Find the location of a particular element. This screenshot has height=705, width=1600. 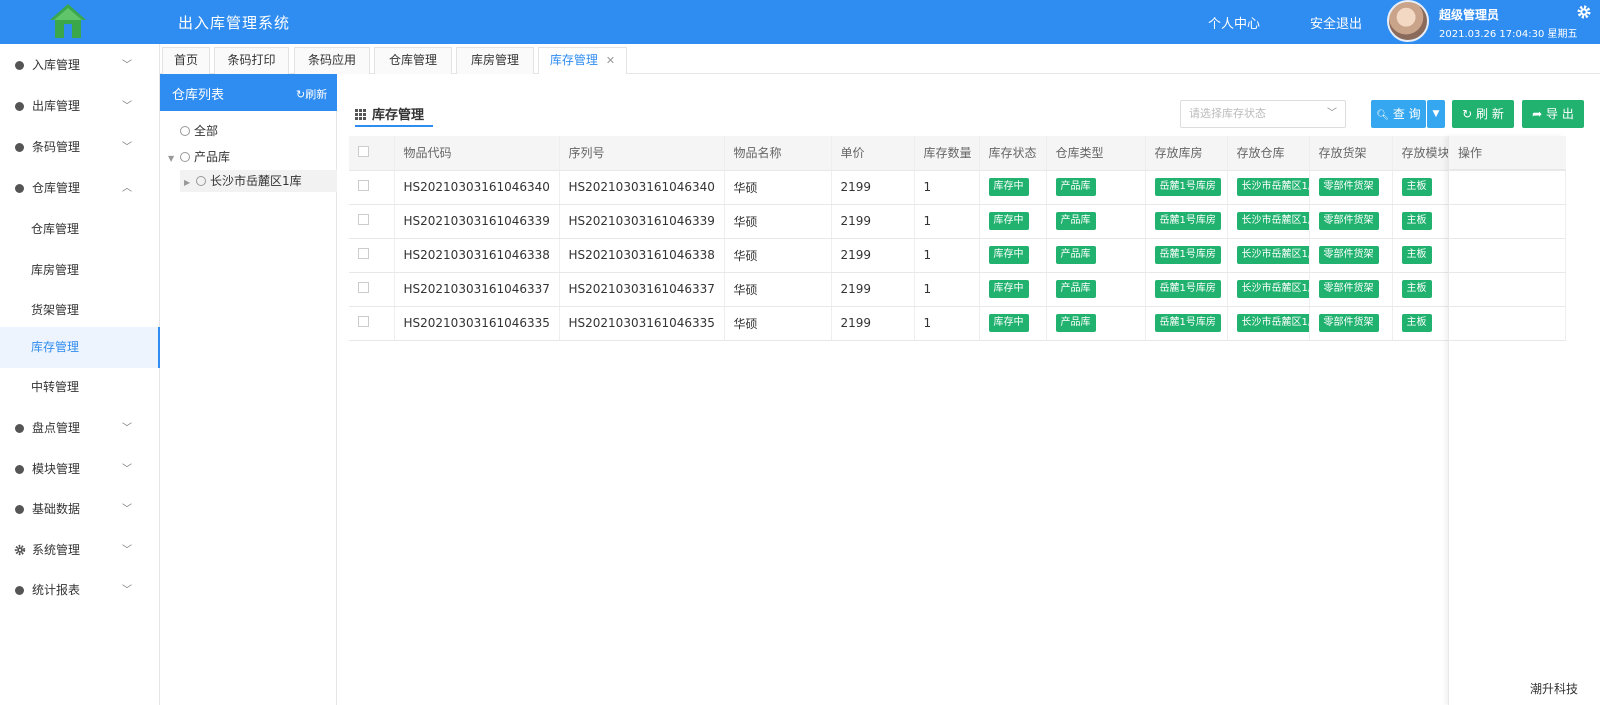

sidebar-item-system: 系统管理 ﹀ is located at coordinates (80, 550).